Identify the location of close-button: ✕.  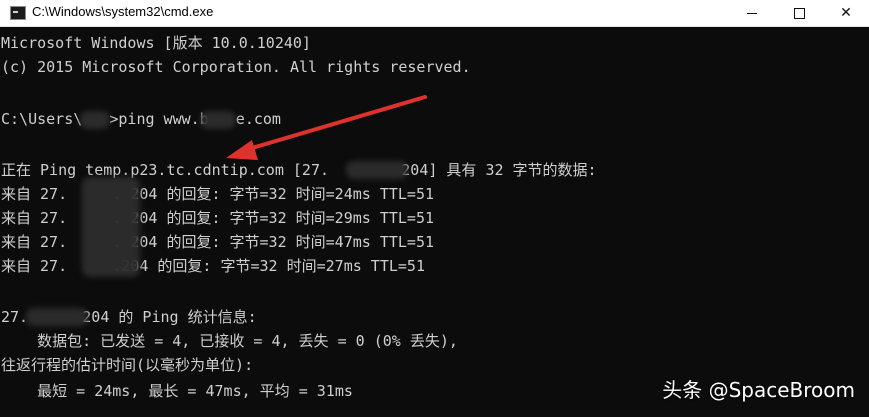
(846, 13).